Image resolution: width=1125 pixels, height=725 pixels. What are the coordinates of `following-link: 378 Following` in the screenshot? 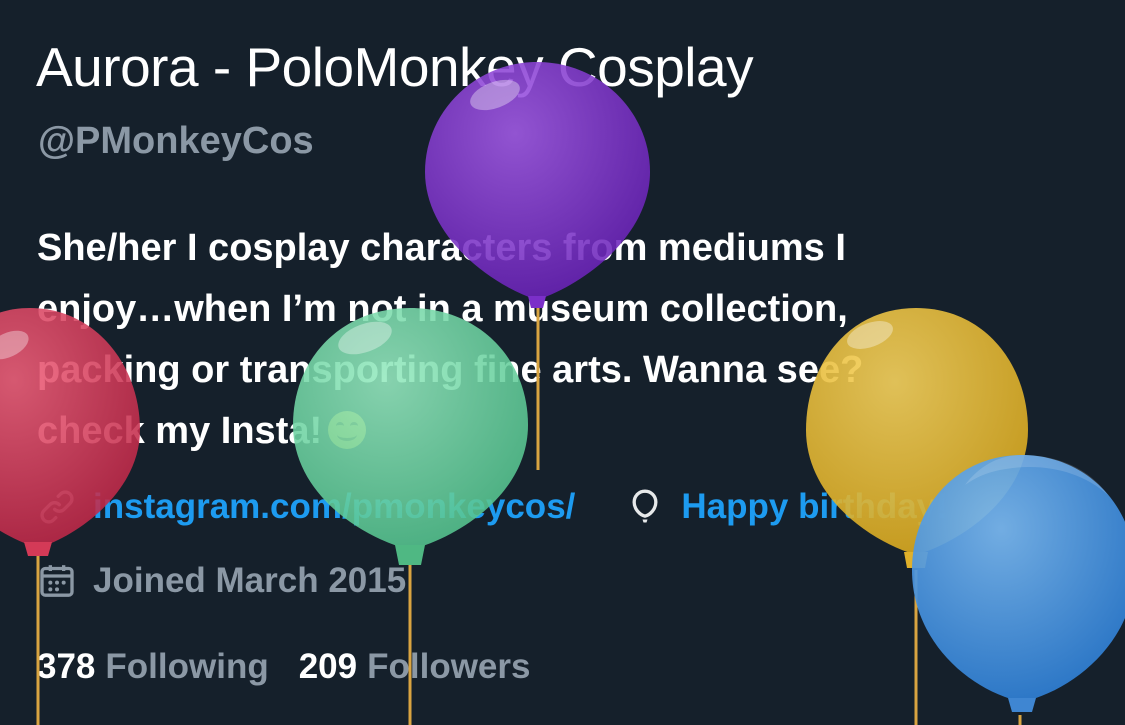 It's located at (153, 667).